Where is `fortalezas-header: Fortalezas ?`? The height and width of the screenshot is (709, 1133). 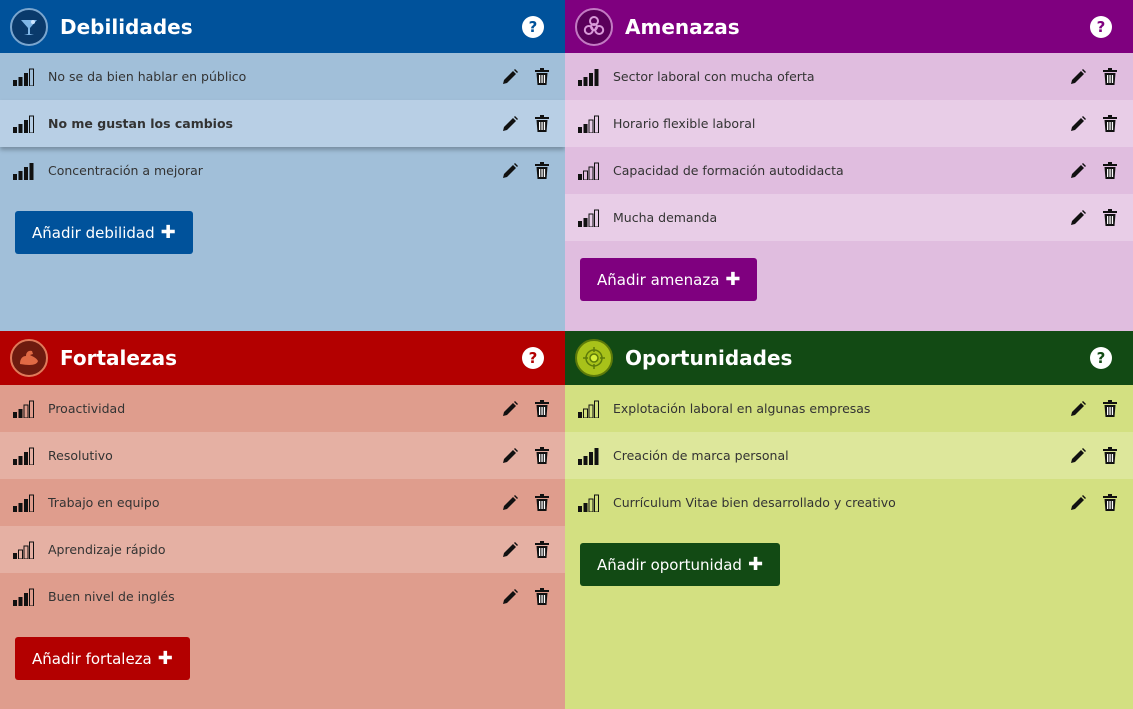
fortalezas-header: Fortalezas ? is located at coordinates (282, 358).